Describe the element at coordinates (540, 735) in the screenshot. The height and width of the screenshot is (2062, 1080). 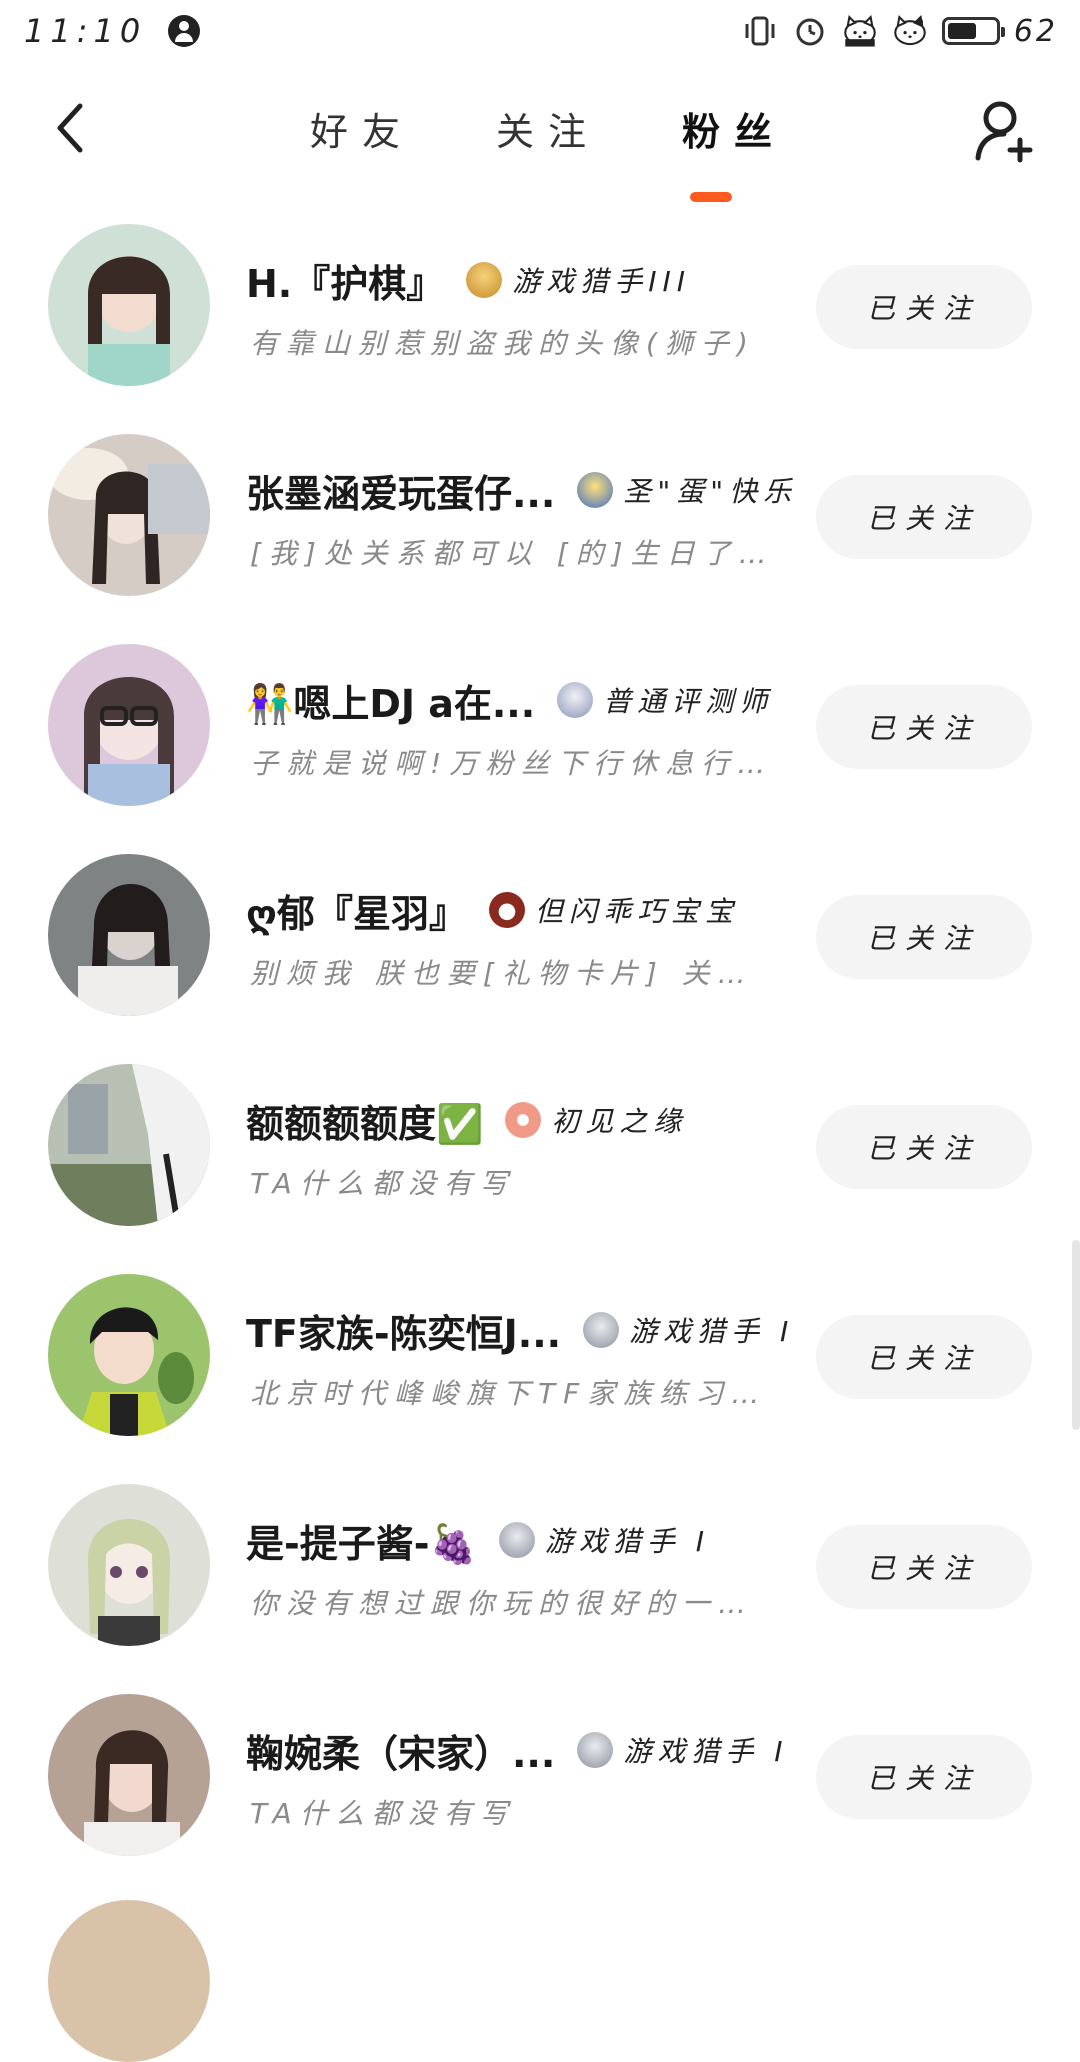
I see `list-item: 👫嗯上DJ a在... 普通评测师 子就是说啊!万粉丝下行休息行… 已关注` at that location.